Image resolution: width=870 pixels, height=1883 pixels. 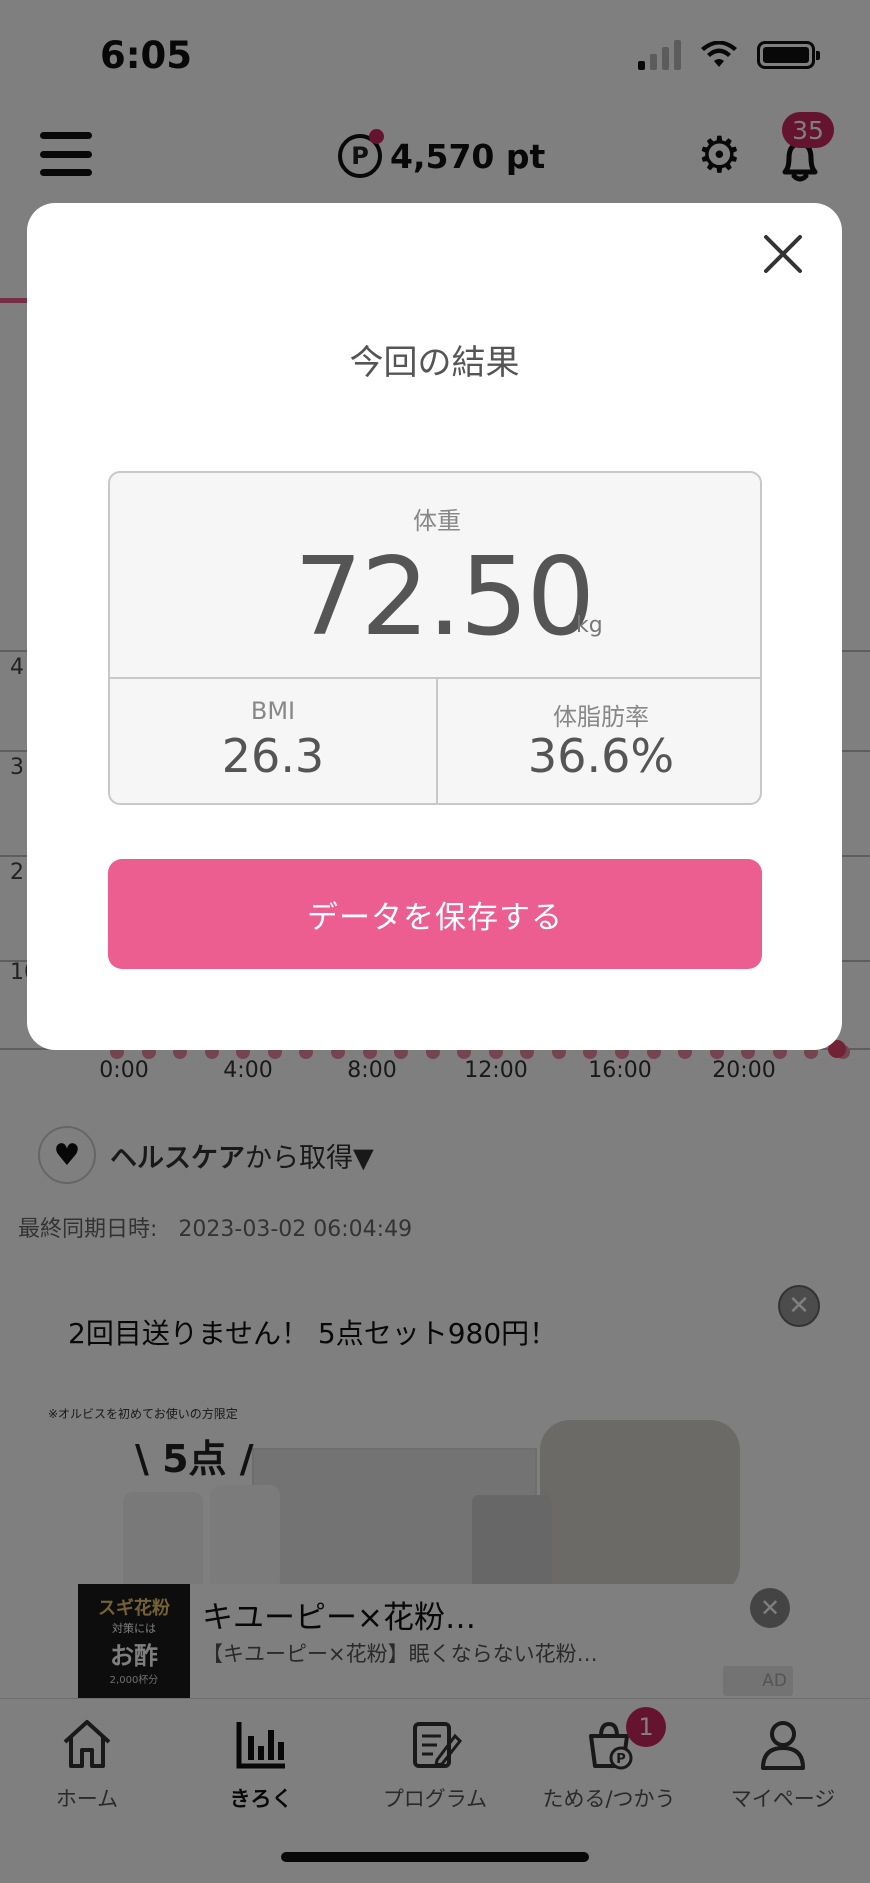 I want to click on weight-unit: kg, so click(x=589, y=625).